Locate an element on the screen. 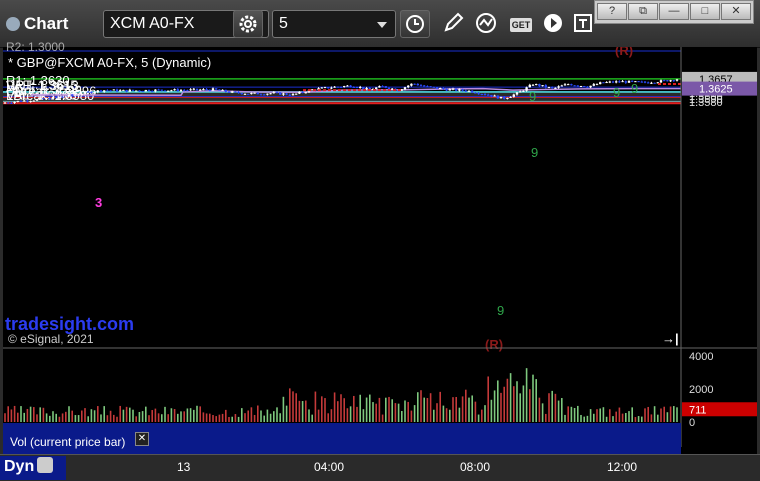 The image size is (760, 481). pencil-icon is located at coordinates (454, 22).